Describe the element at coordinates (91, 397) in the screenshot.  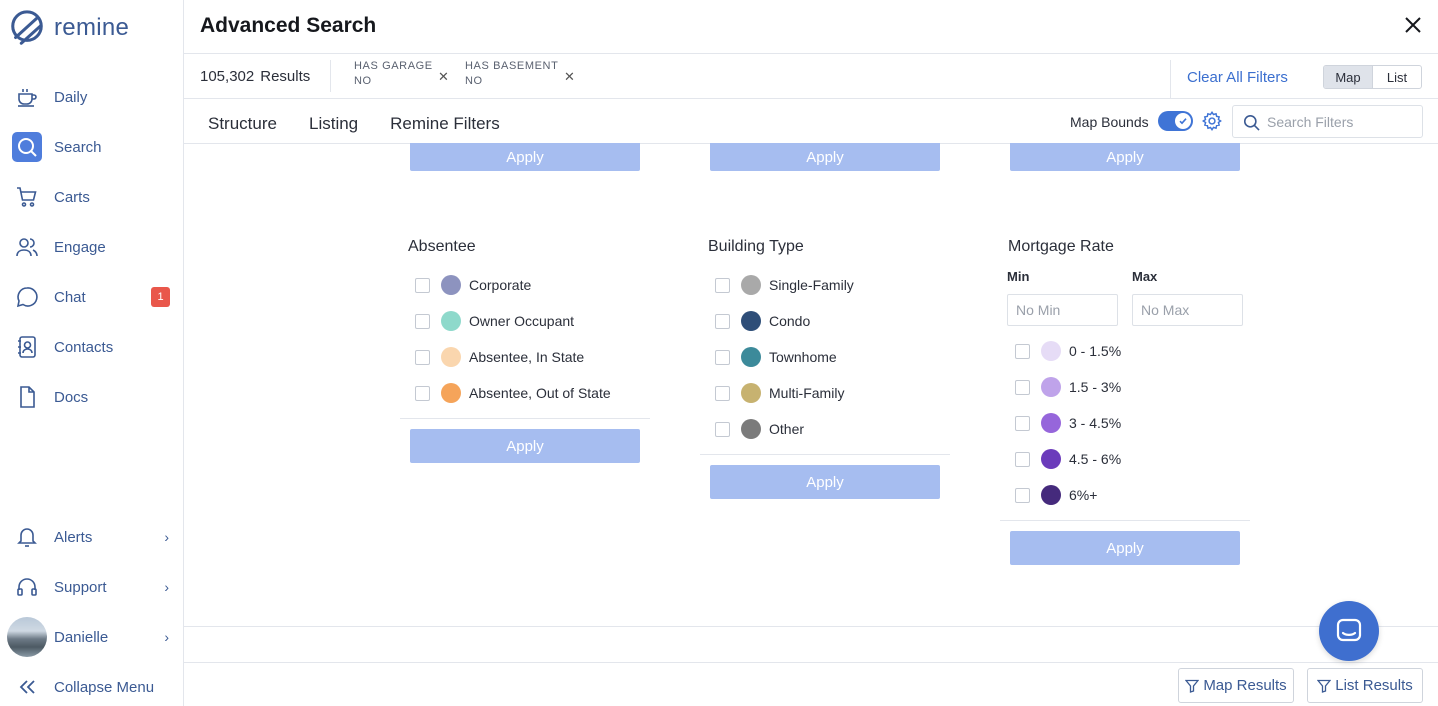
I see `sidebar-item-docs: Docs` at that location.